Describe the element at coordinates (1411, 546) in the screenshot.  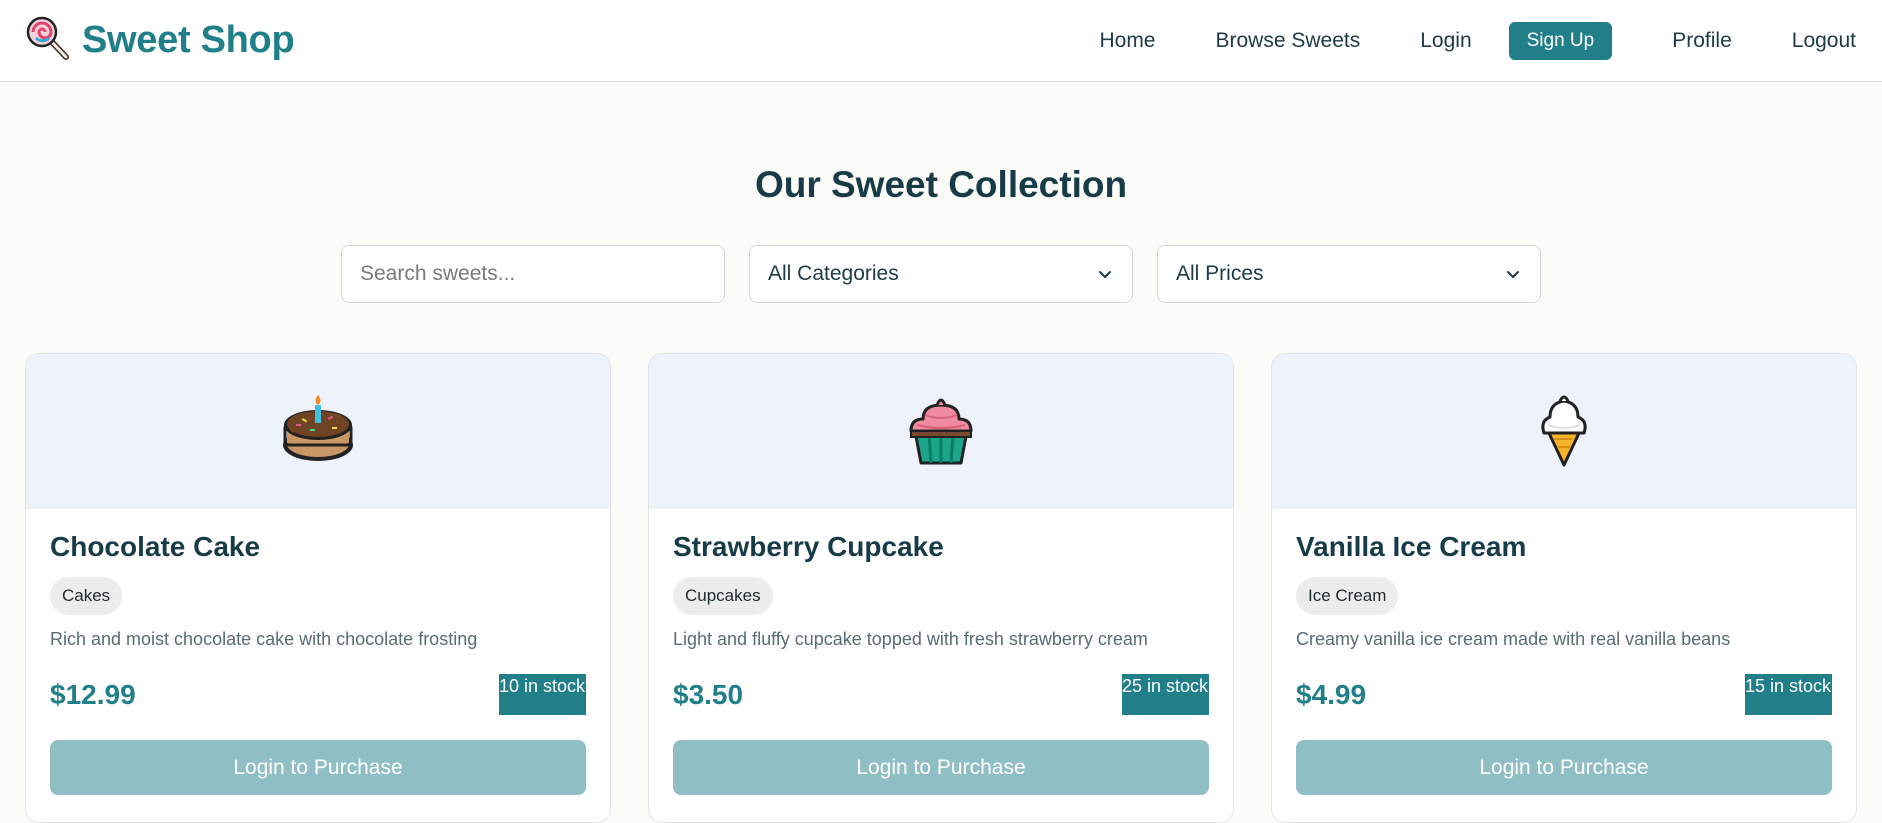
I see `product-name: Vanilla Ice Cream` at that location.